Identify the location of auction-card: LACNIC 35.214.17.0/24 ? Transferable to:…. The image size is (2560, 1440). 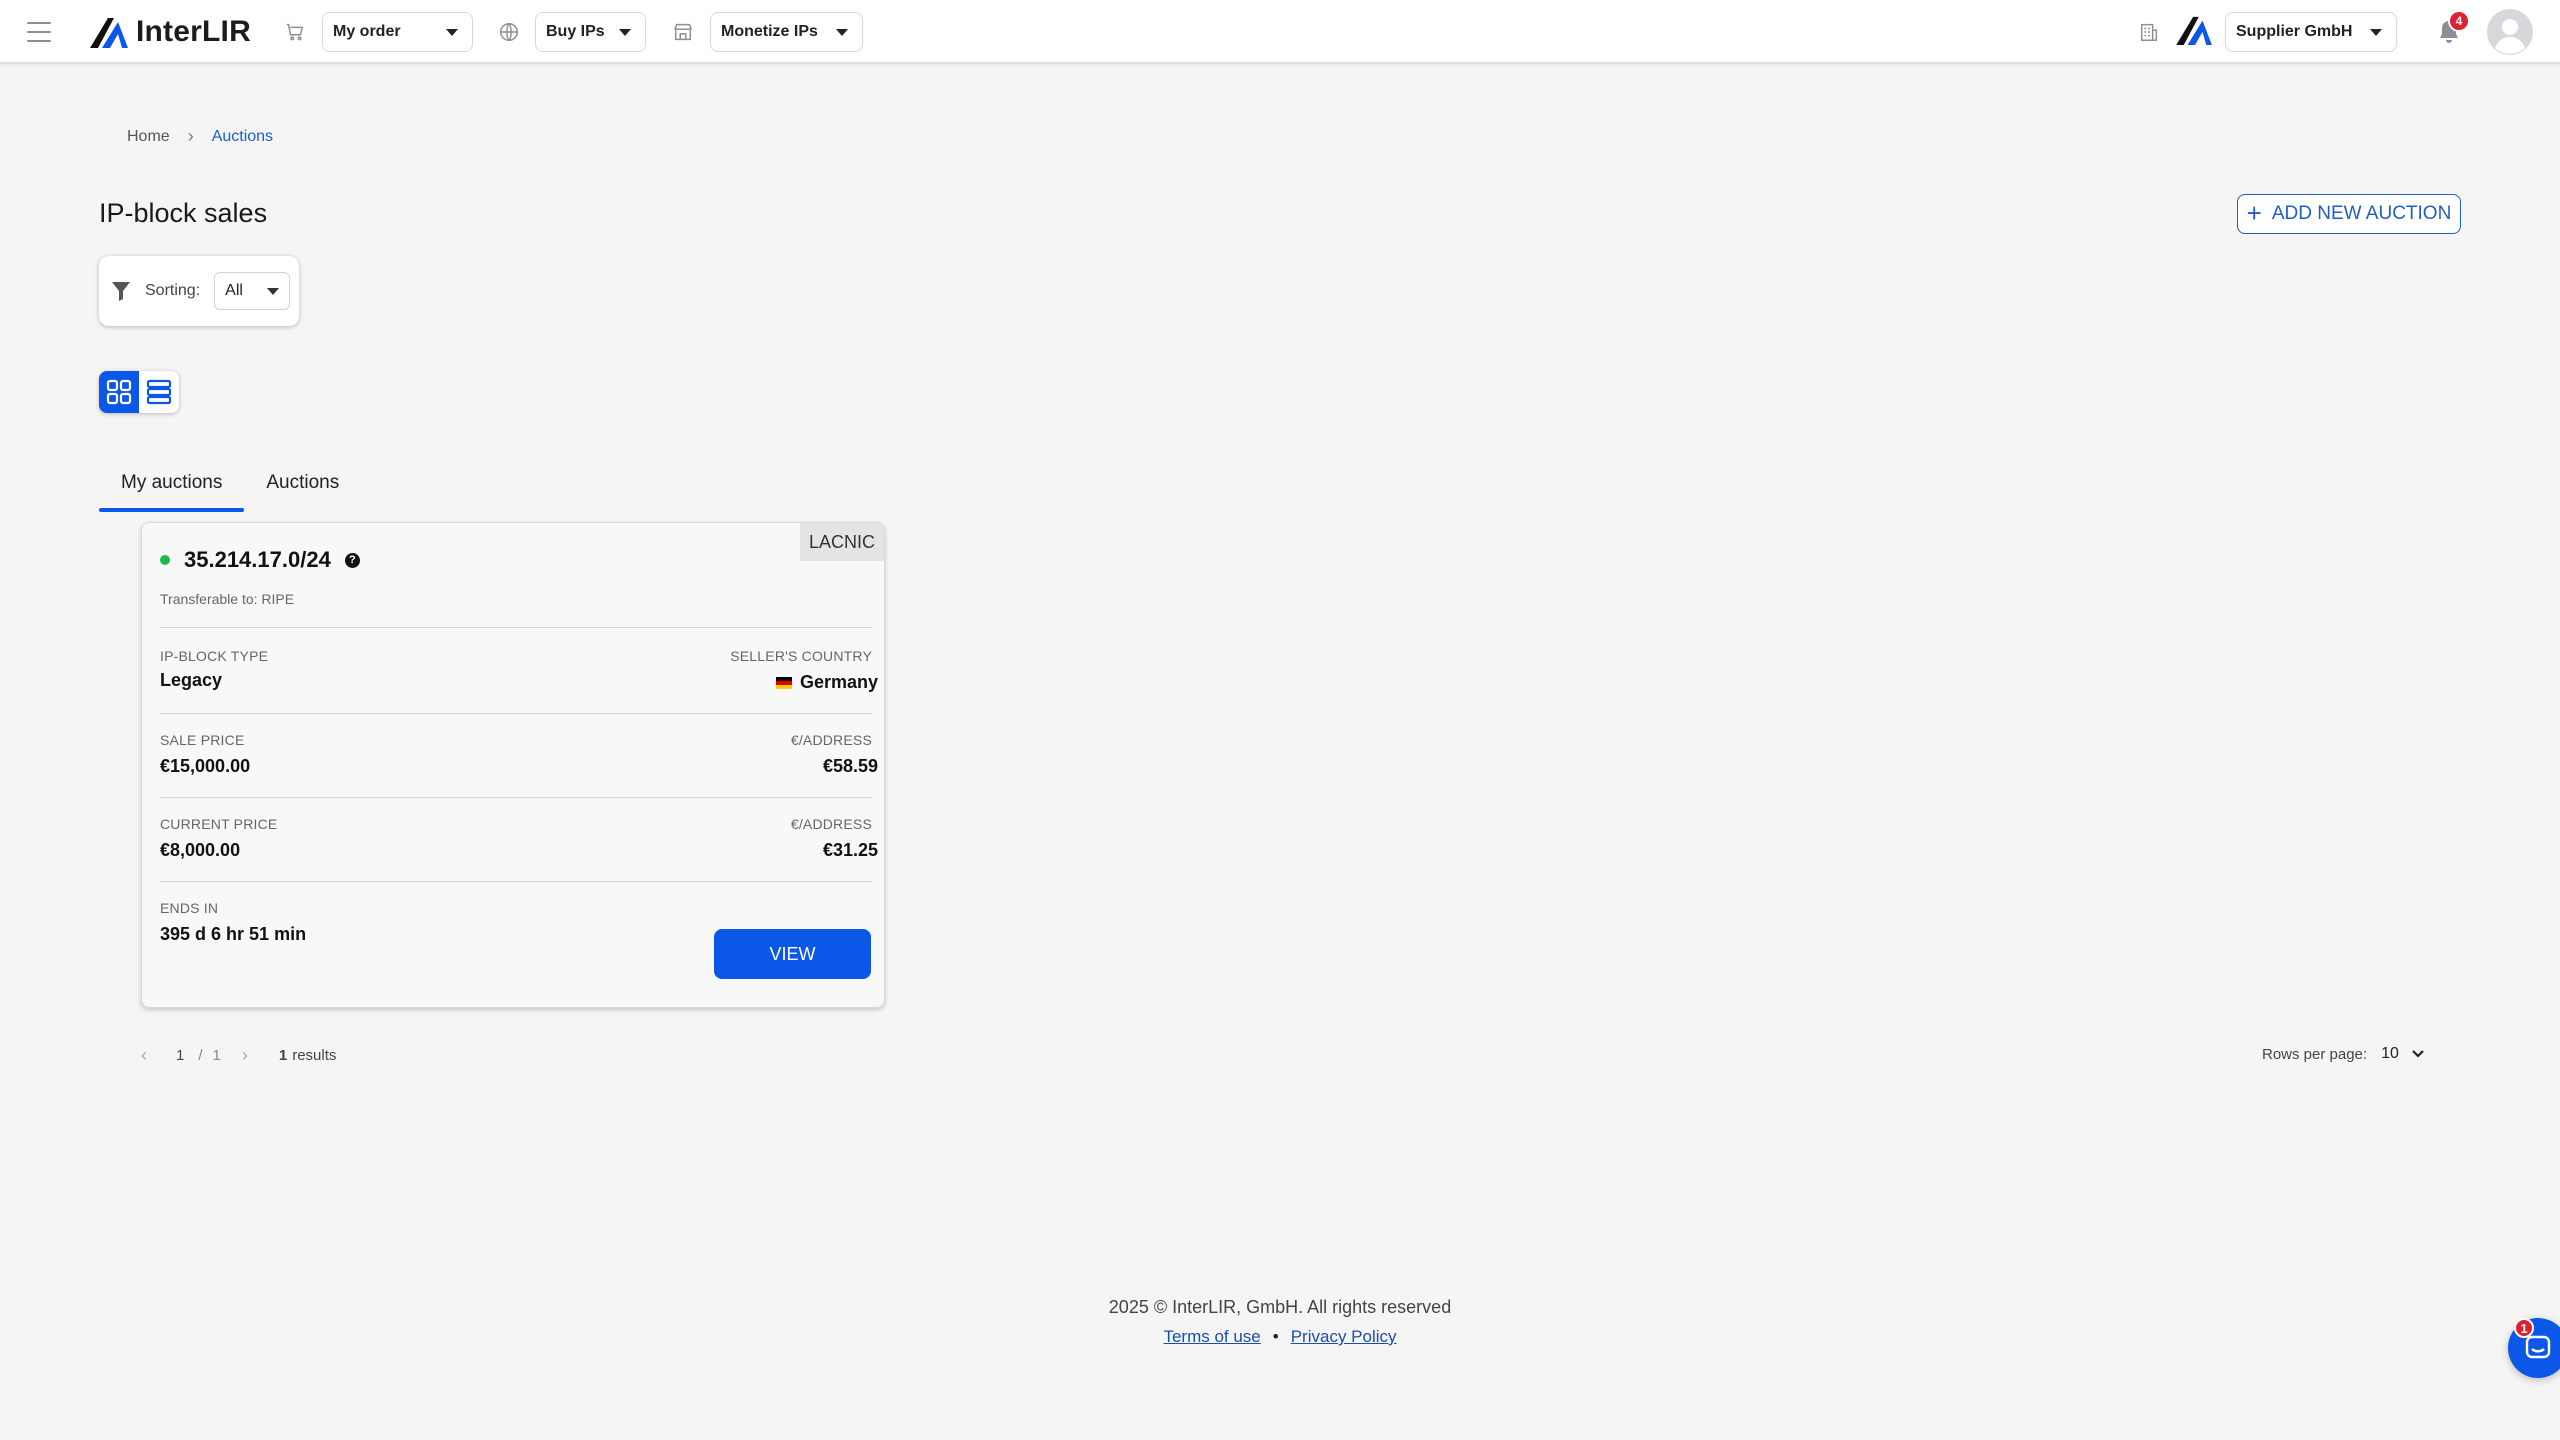
(513, 765).